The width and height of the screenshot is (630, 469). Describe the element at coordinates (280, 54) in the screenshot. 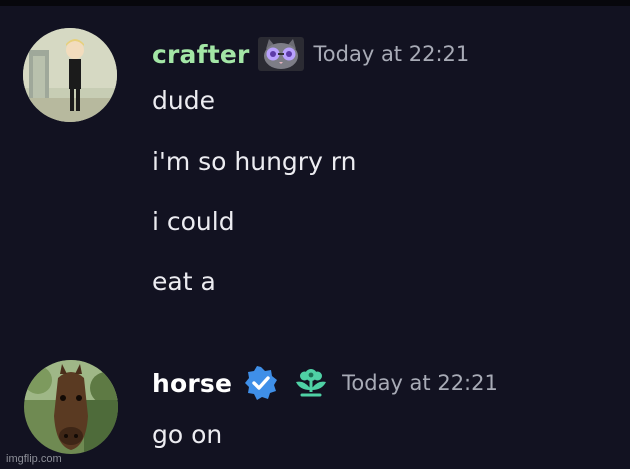

I see `cat-sunglasses-icon` at that location.